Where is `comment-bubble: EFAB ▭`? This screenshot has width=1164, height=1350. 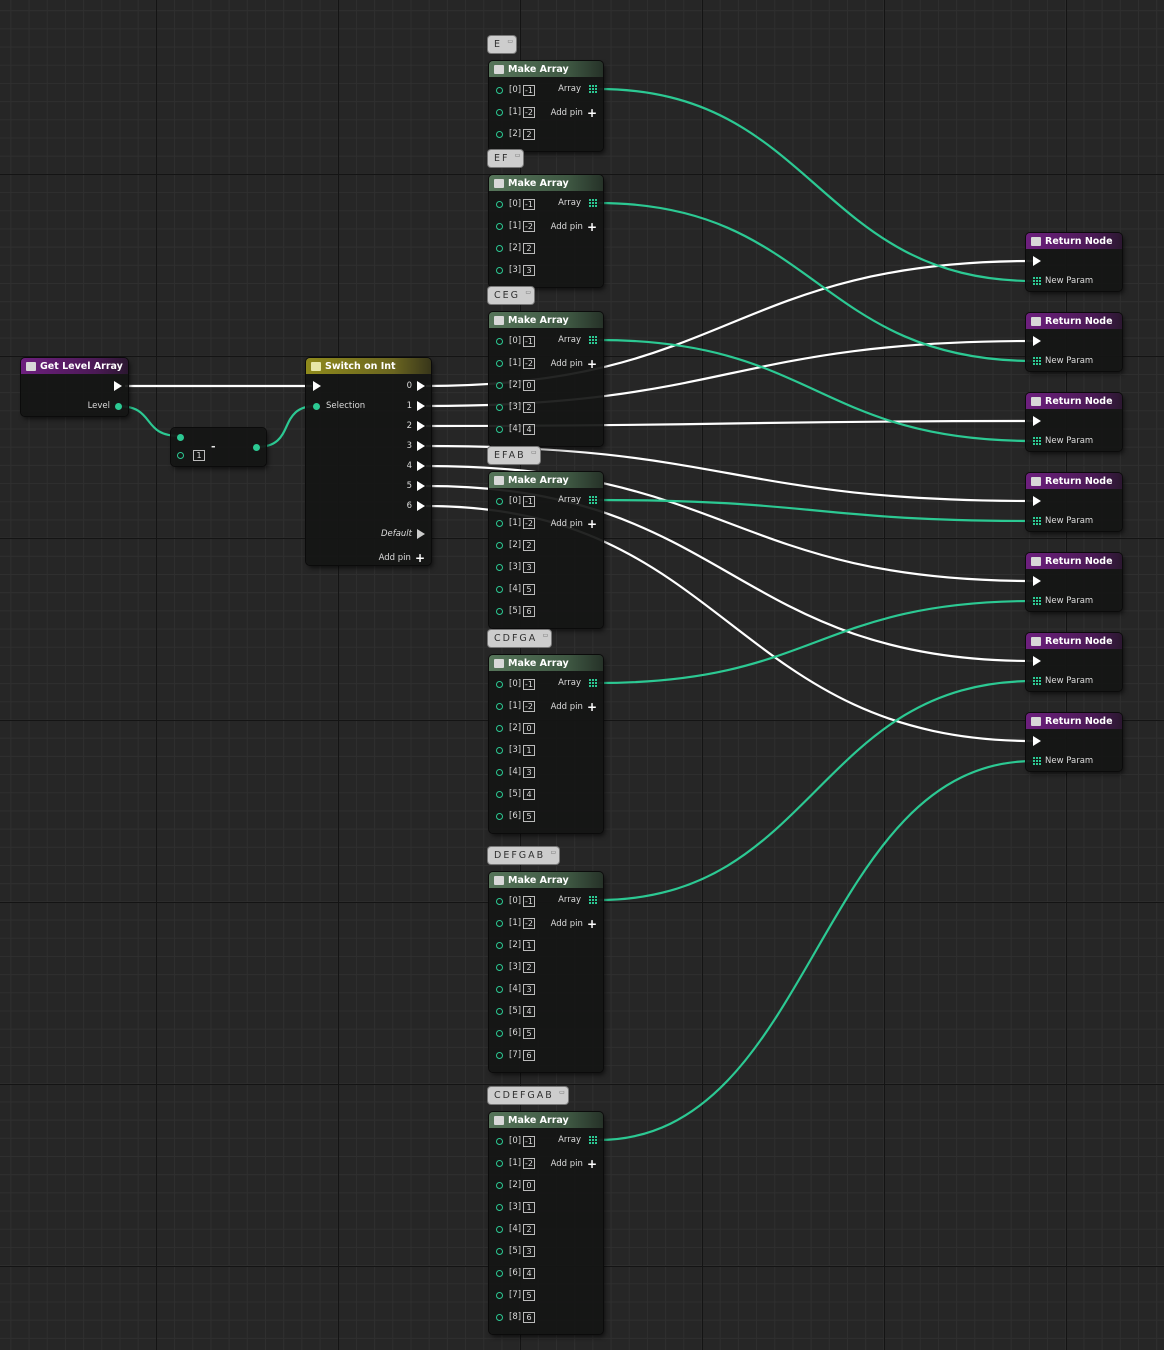
comment-bubble: EFAB ▭ is located at coordinates (514, 455).